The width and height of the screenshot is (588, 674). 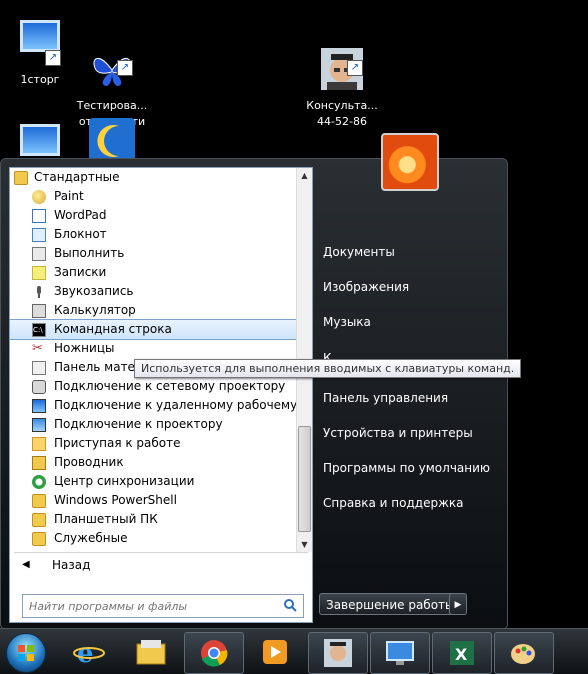 I want to click on desktop-icon-consultant: ↗ Консульта... 44-52-86, so click(x=342, y=80).